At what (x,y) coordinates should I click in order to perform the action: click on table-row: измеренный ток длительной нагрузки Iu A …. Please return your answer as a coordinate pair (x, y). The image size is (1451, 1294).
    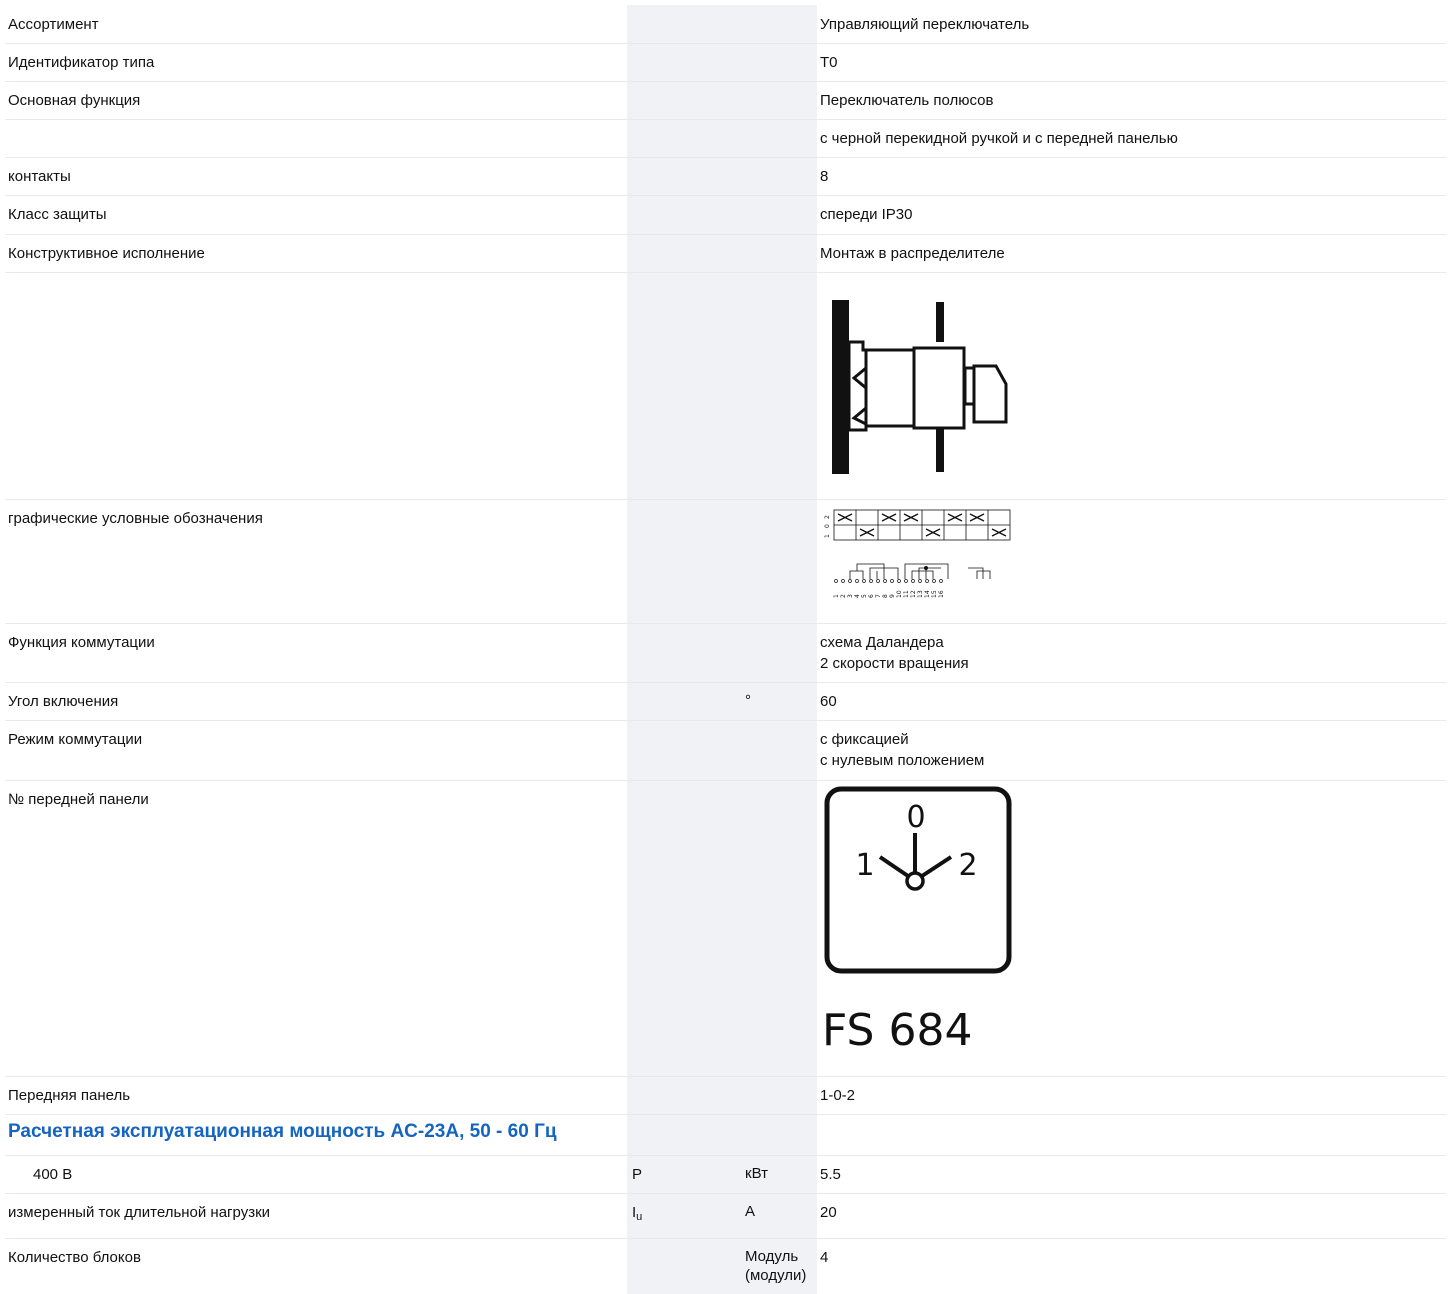
    Looking at the image, I should click on (725, 1216).